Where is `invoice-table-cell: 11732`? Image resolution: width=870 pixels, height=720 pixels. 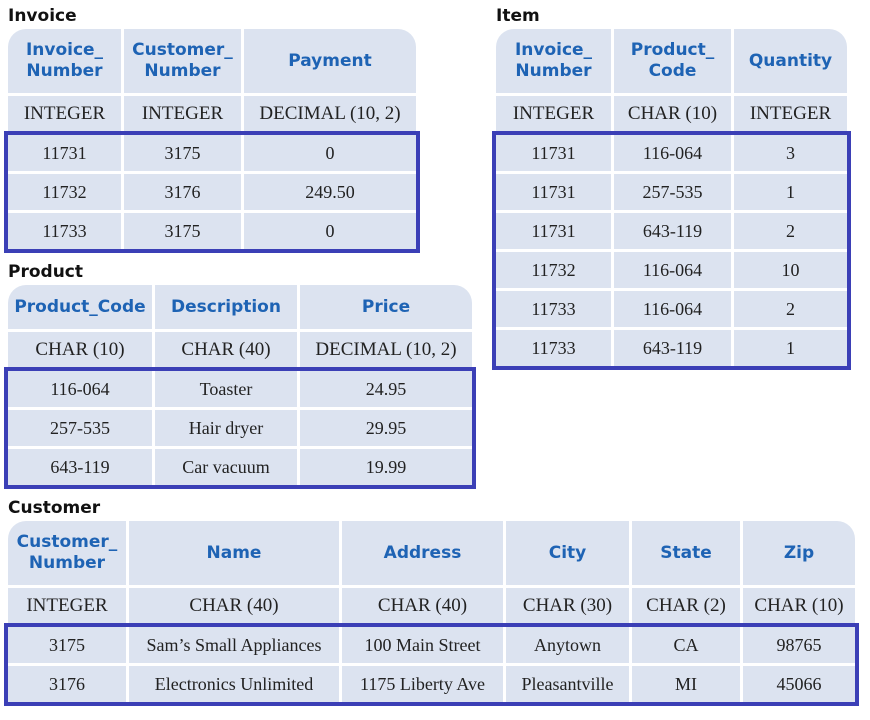
invoice-table-cell: 11732 is located at coordinates (64, 192).